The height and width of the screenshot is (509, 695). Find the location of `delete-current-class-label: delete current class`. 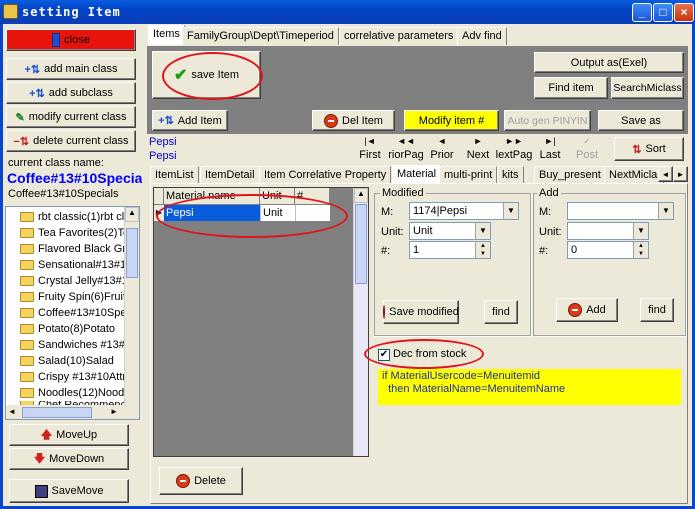

delete-current-class-label: delete current class is located at coordinates (81, 141).